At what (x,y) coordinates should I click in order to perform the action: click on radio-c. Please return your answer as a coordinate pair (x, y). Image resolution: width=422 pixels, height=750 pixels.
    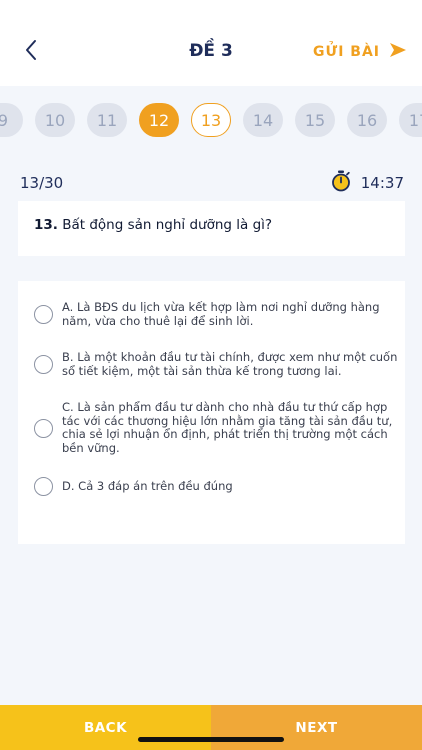
    Looking at the image, I should click on (43, 428).